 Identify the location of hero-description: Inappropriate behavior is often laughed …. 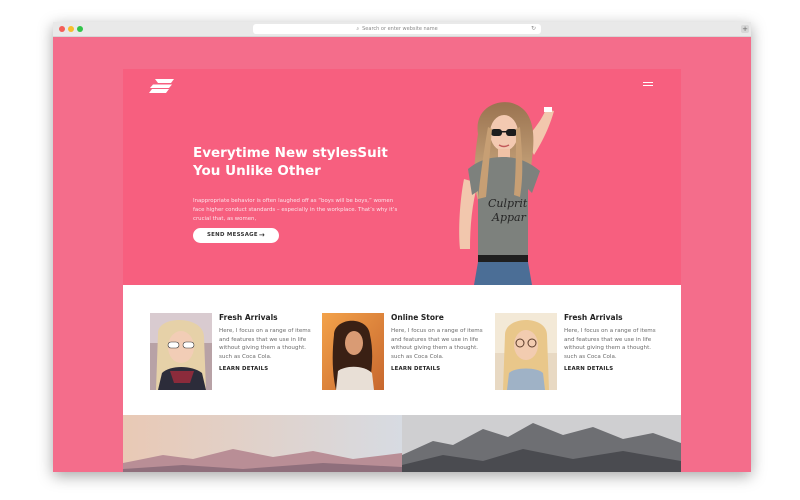
(295, 210).